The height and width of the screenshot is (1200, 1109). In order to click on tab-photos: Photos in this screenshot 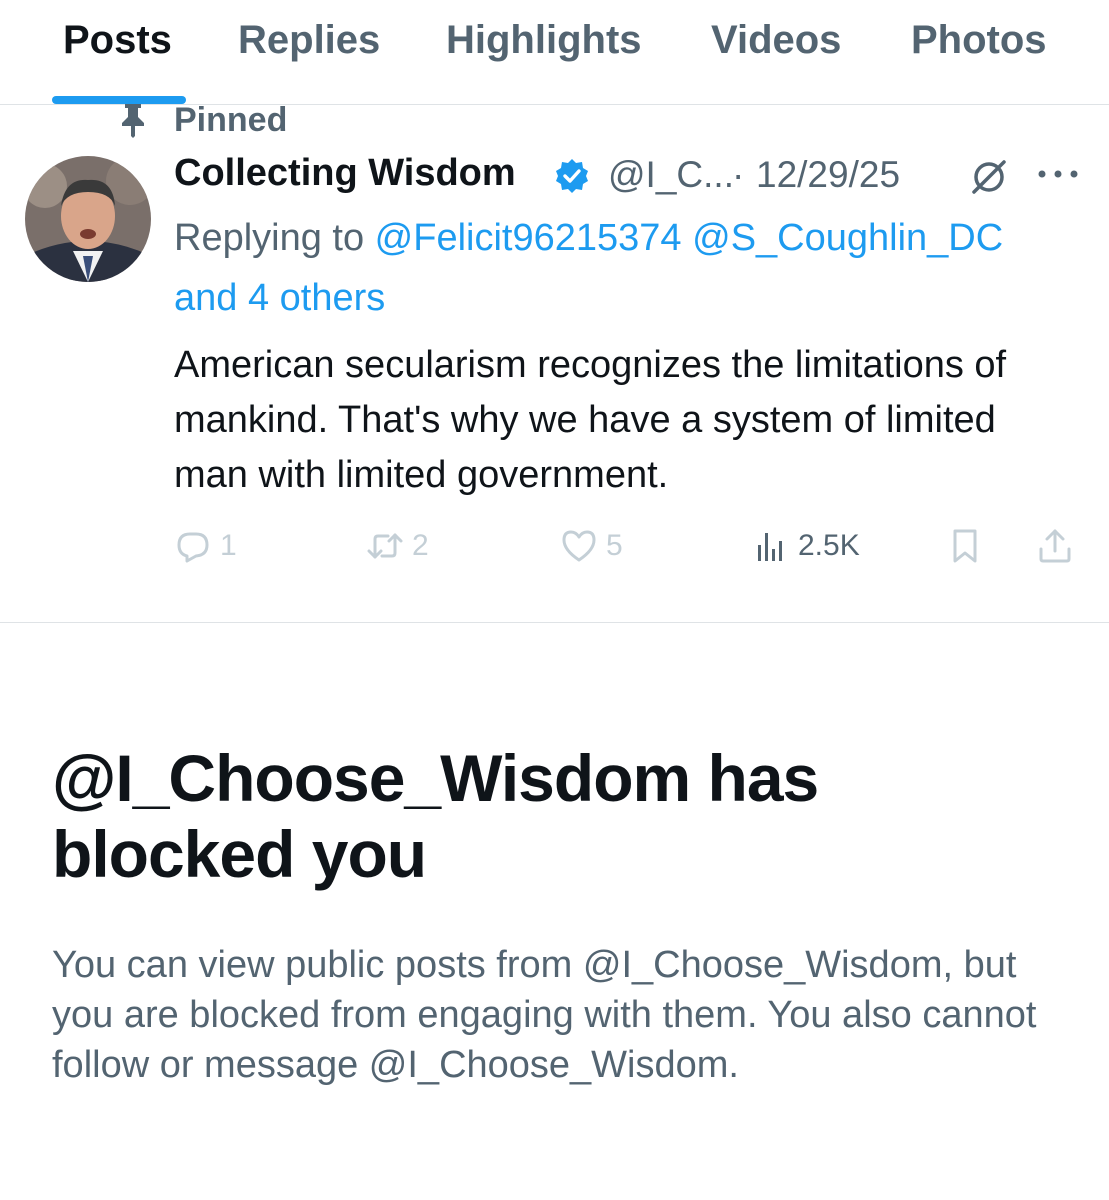, I will do `click(979, 40)`.